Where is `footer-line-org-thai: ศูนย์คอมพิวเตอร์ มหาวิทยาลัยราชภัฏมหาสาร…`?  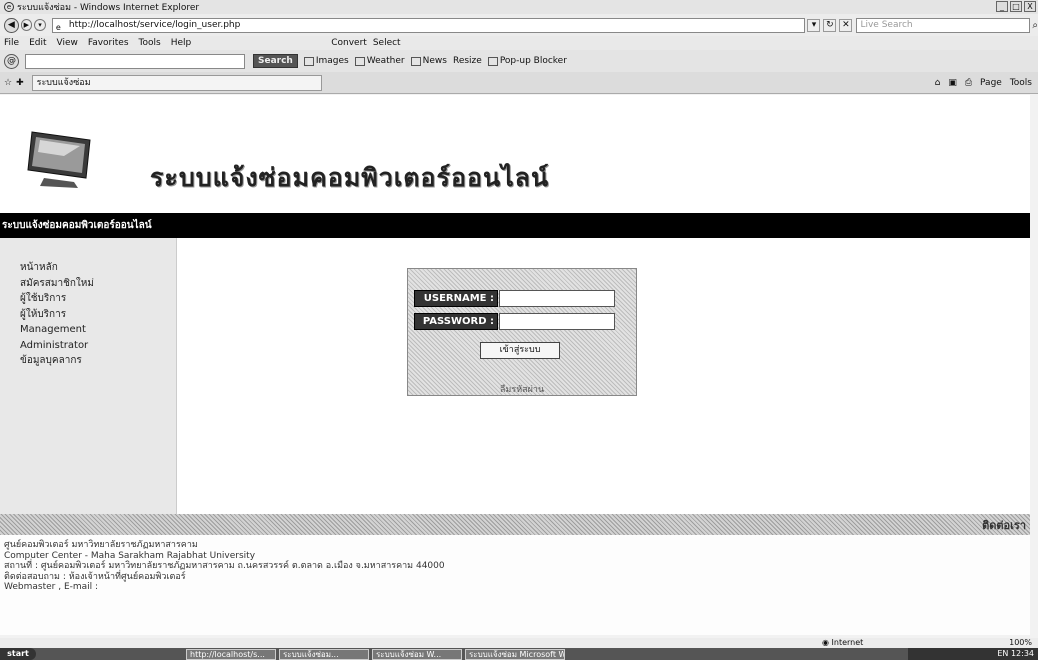
footer-line-org-thai: ศูนย์คอมพิวเตอร์ มหาวิทยาลัยราชภัฏมหาสาร… is located at coordinates (101, 545).